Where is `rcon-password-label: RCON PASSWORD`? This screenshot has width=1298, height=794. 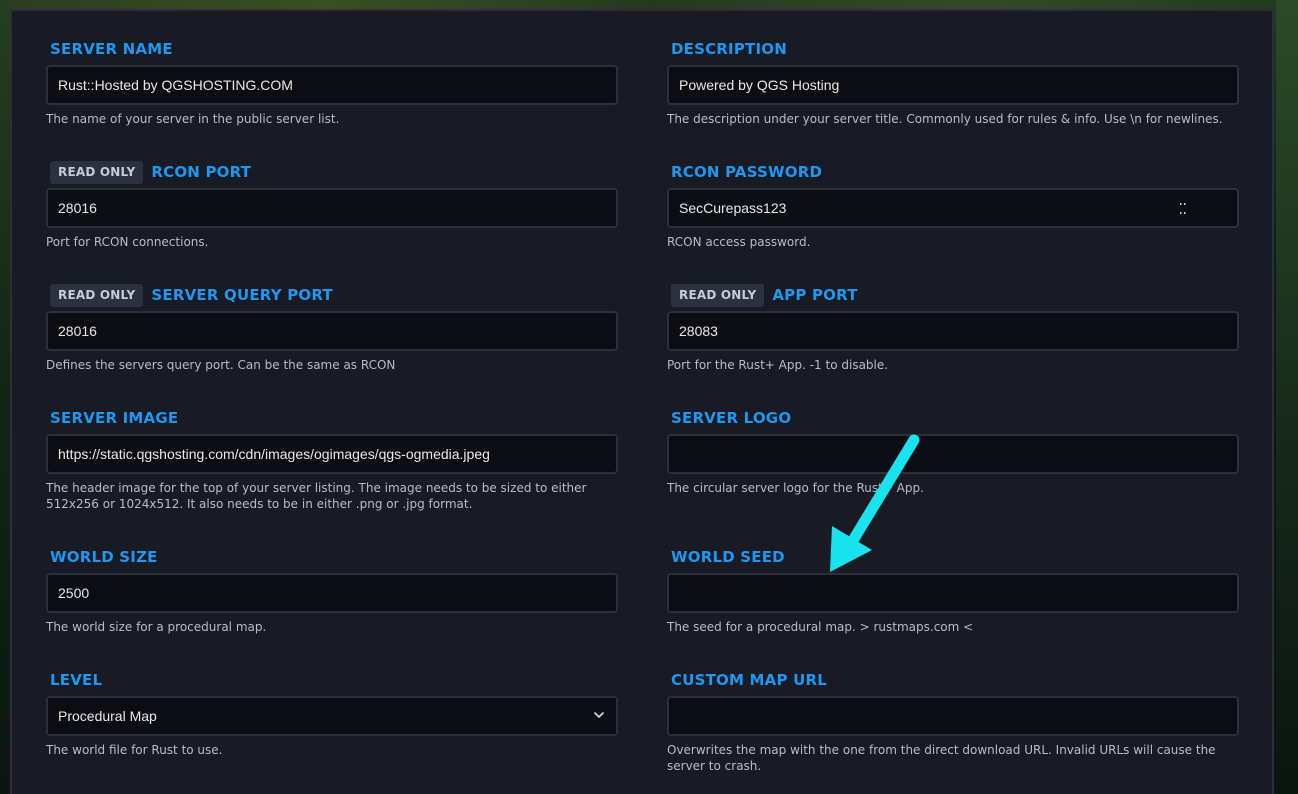
rcon-password-label: RCON PASSWORD is located at coordinates (747, 172).